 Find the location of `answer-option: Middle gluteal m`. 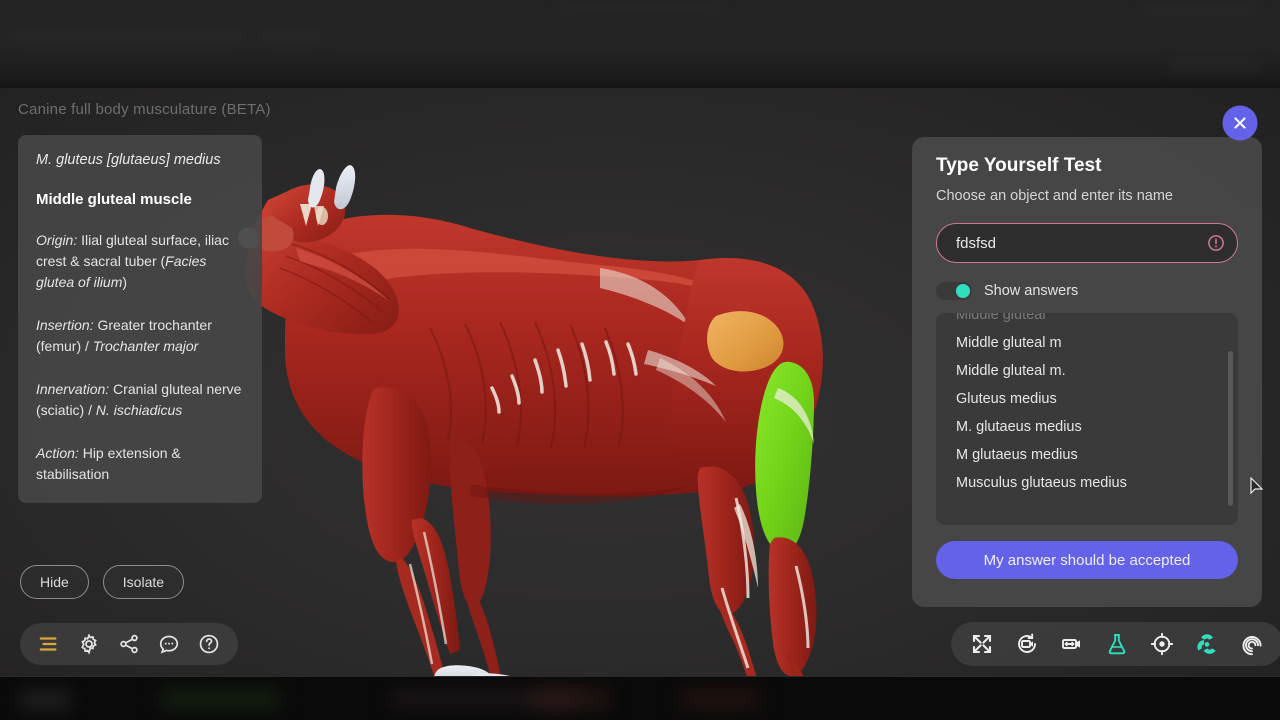

answer-option: Middle gluteal m is located at coordinates (1087, 343).